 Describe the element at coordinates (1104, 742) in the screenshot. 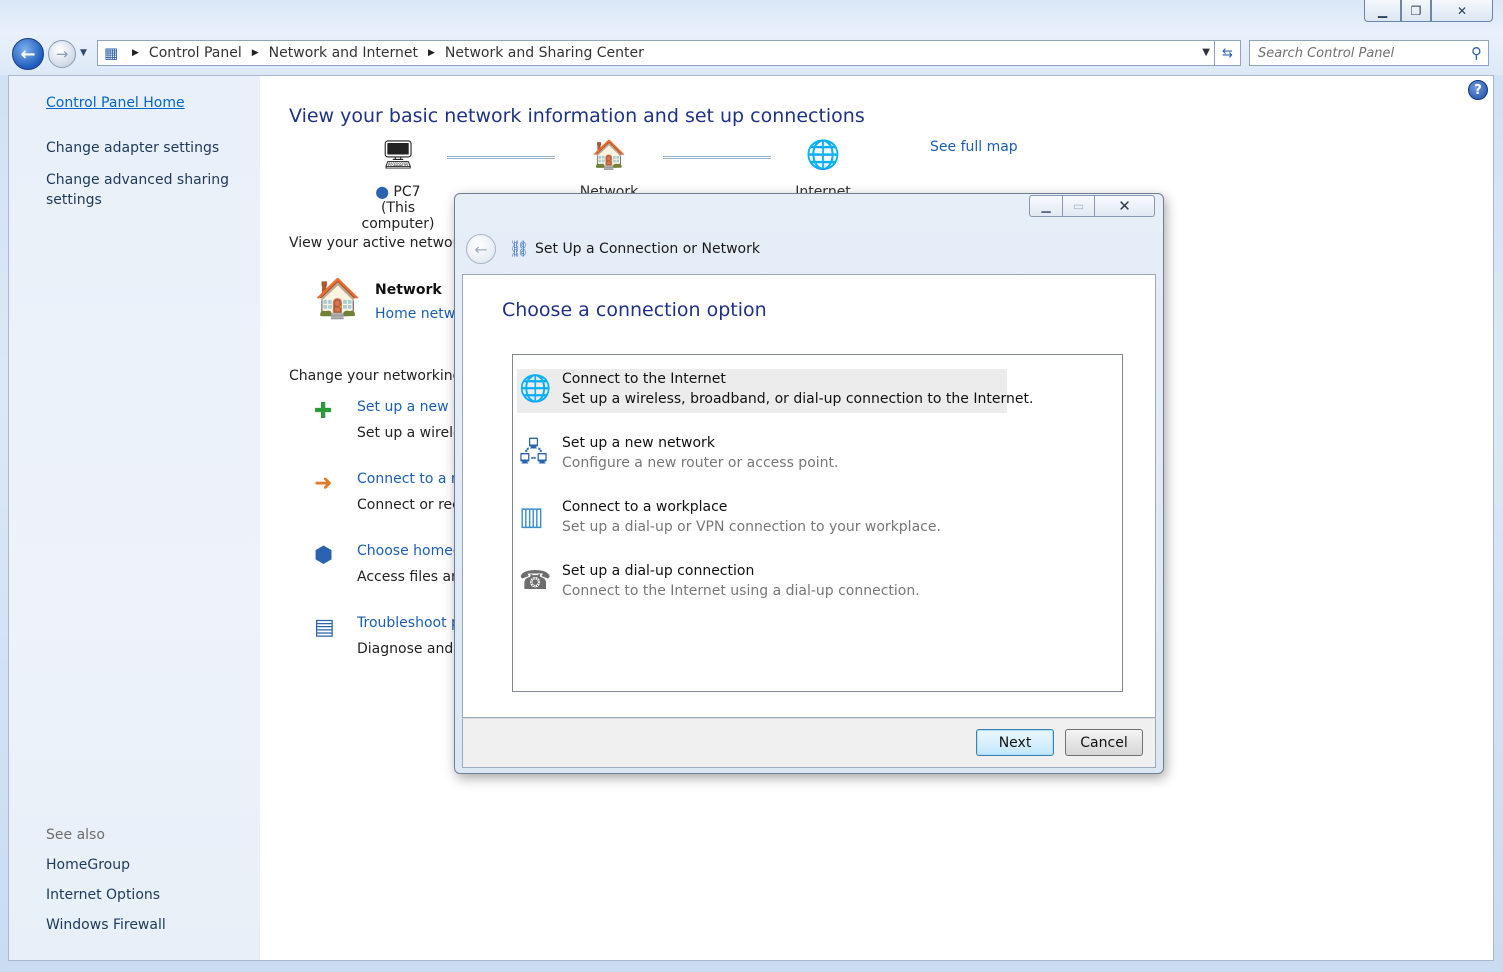

I see `cancel-button: Cancel` at that location.